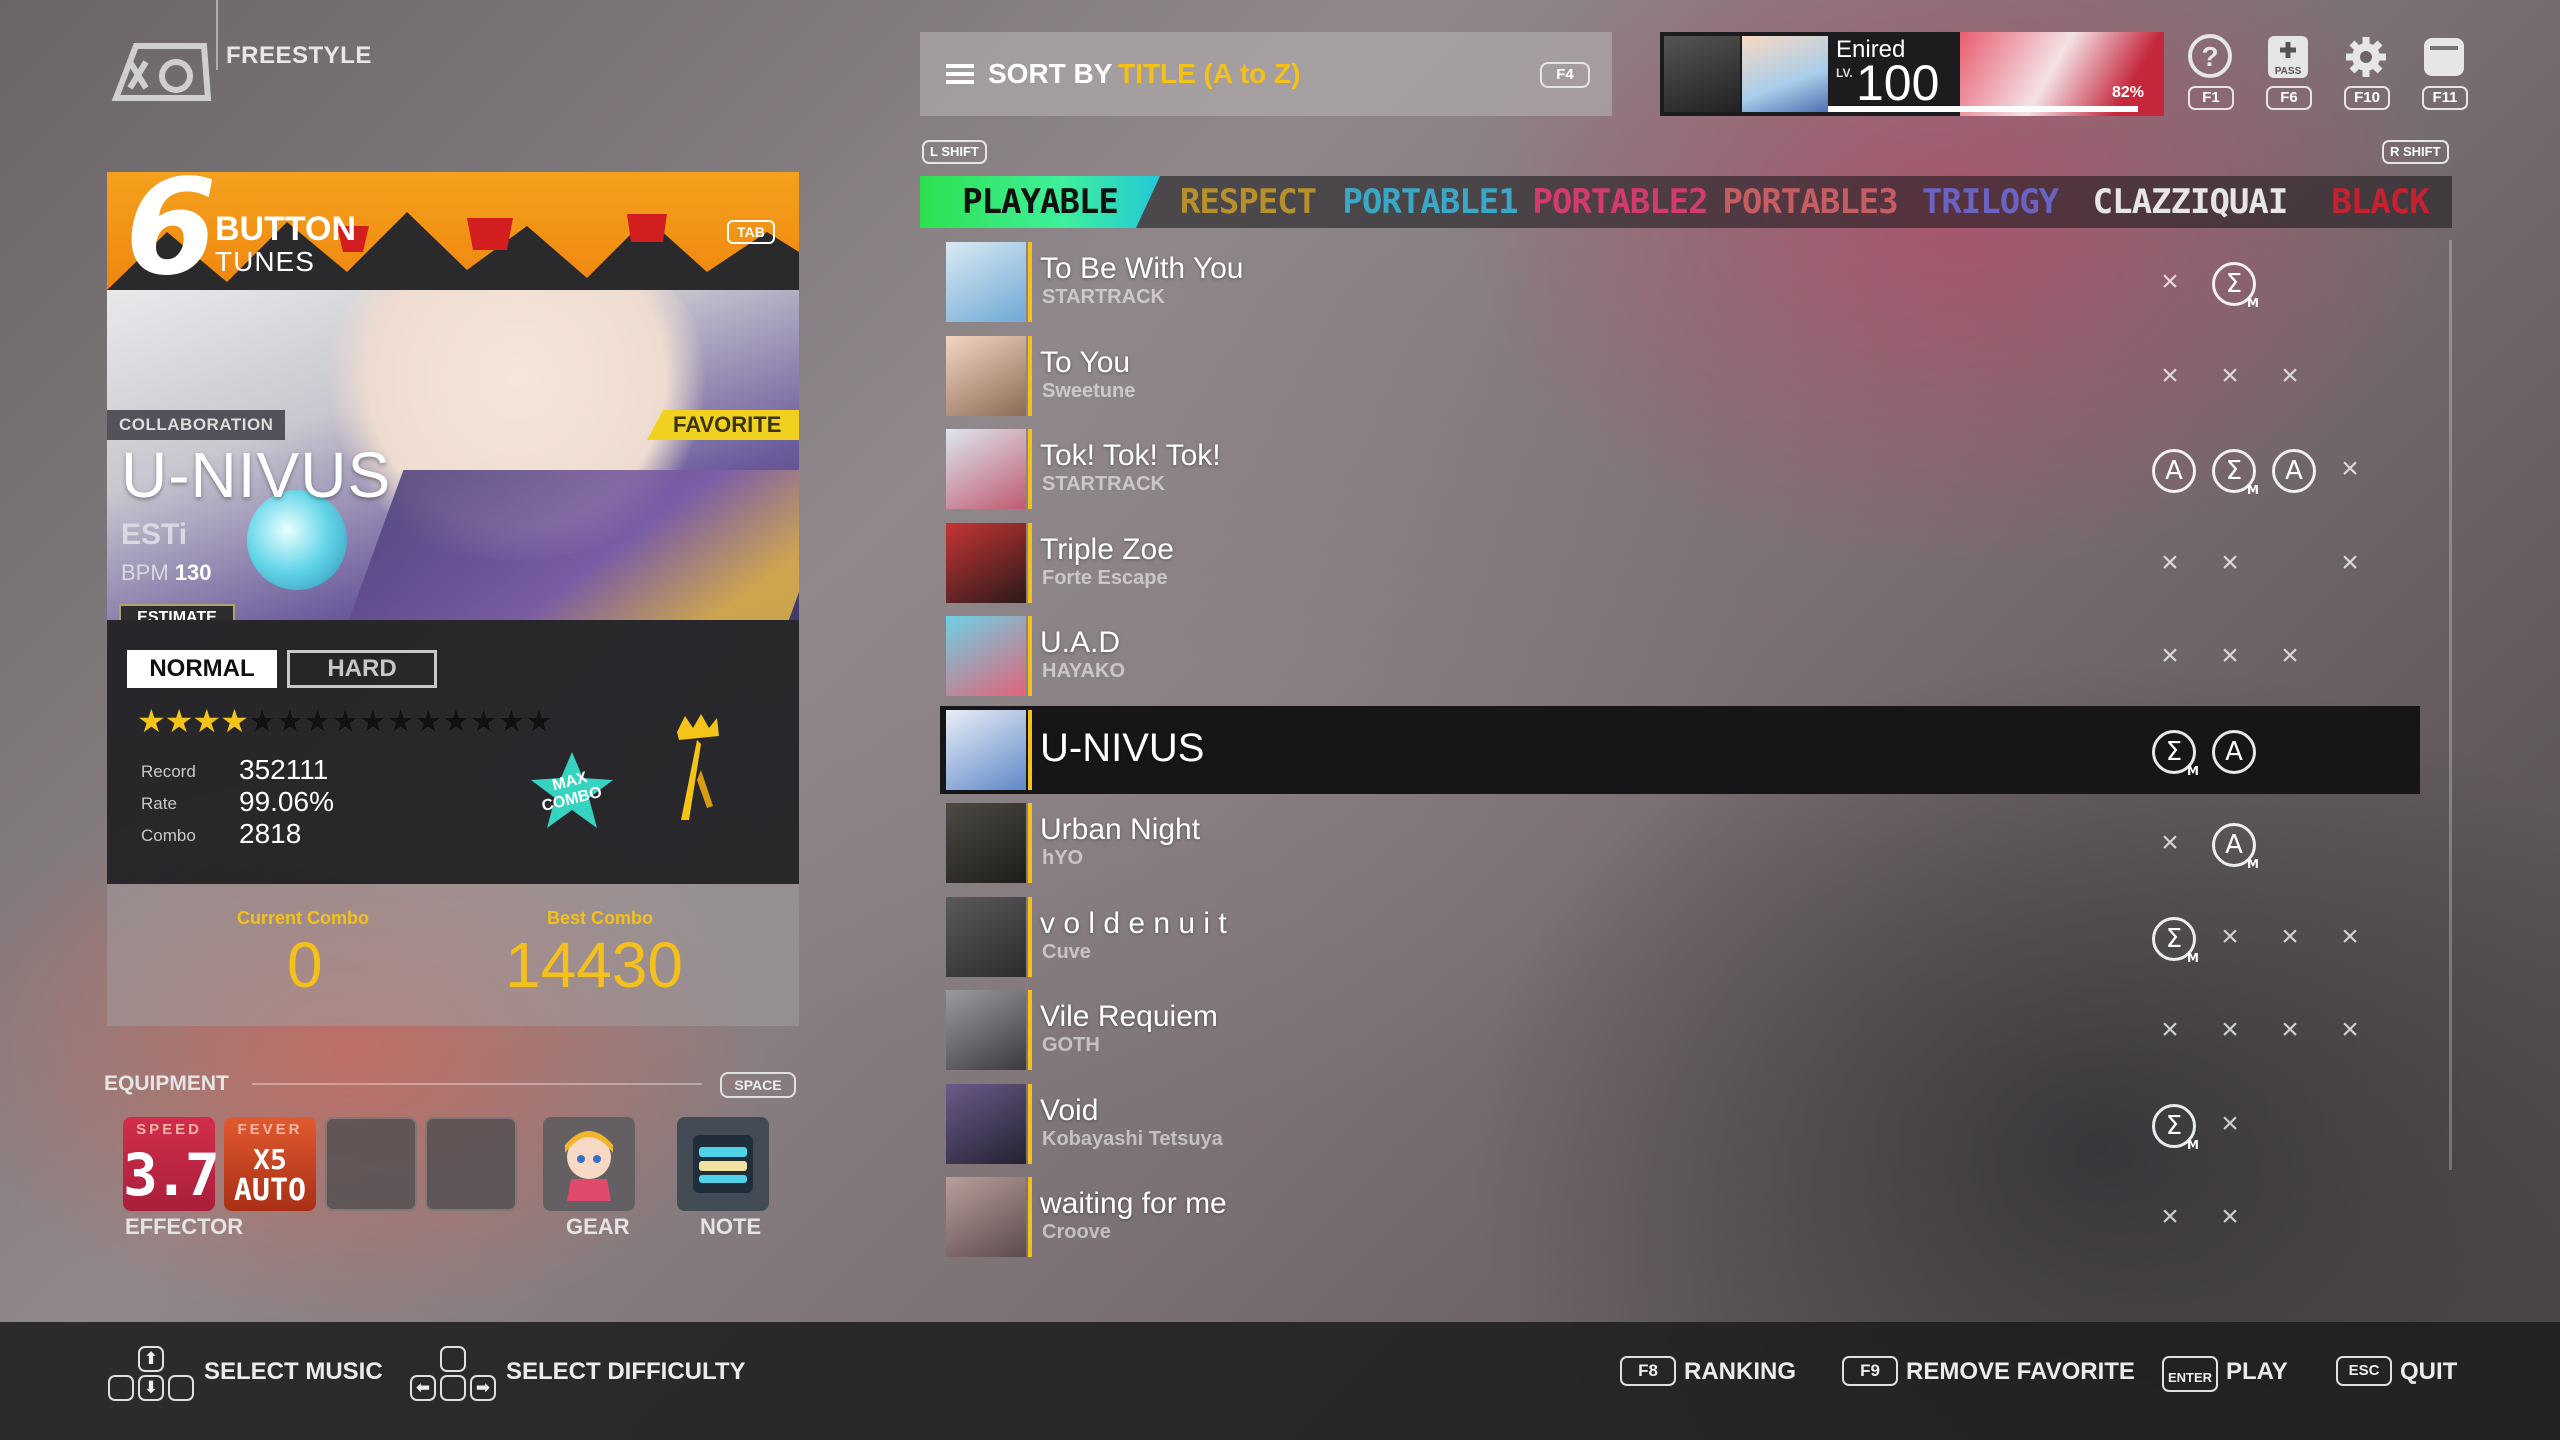 The height and width of the screenshot is (1440, 2560). What do you see at coordinates (2380, 202) in the screenshot?
I see `category-tab-black: BLACK` at bounding box center [2380, 202].